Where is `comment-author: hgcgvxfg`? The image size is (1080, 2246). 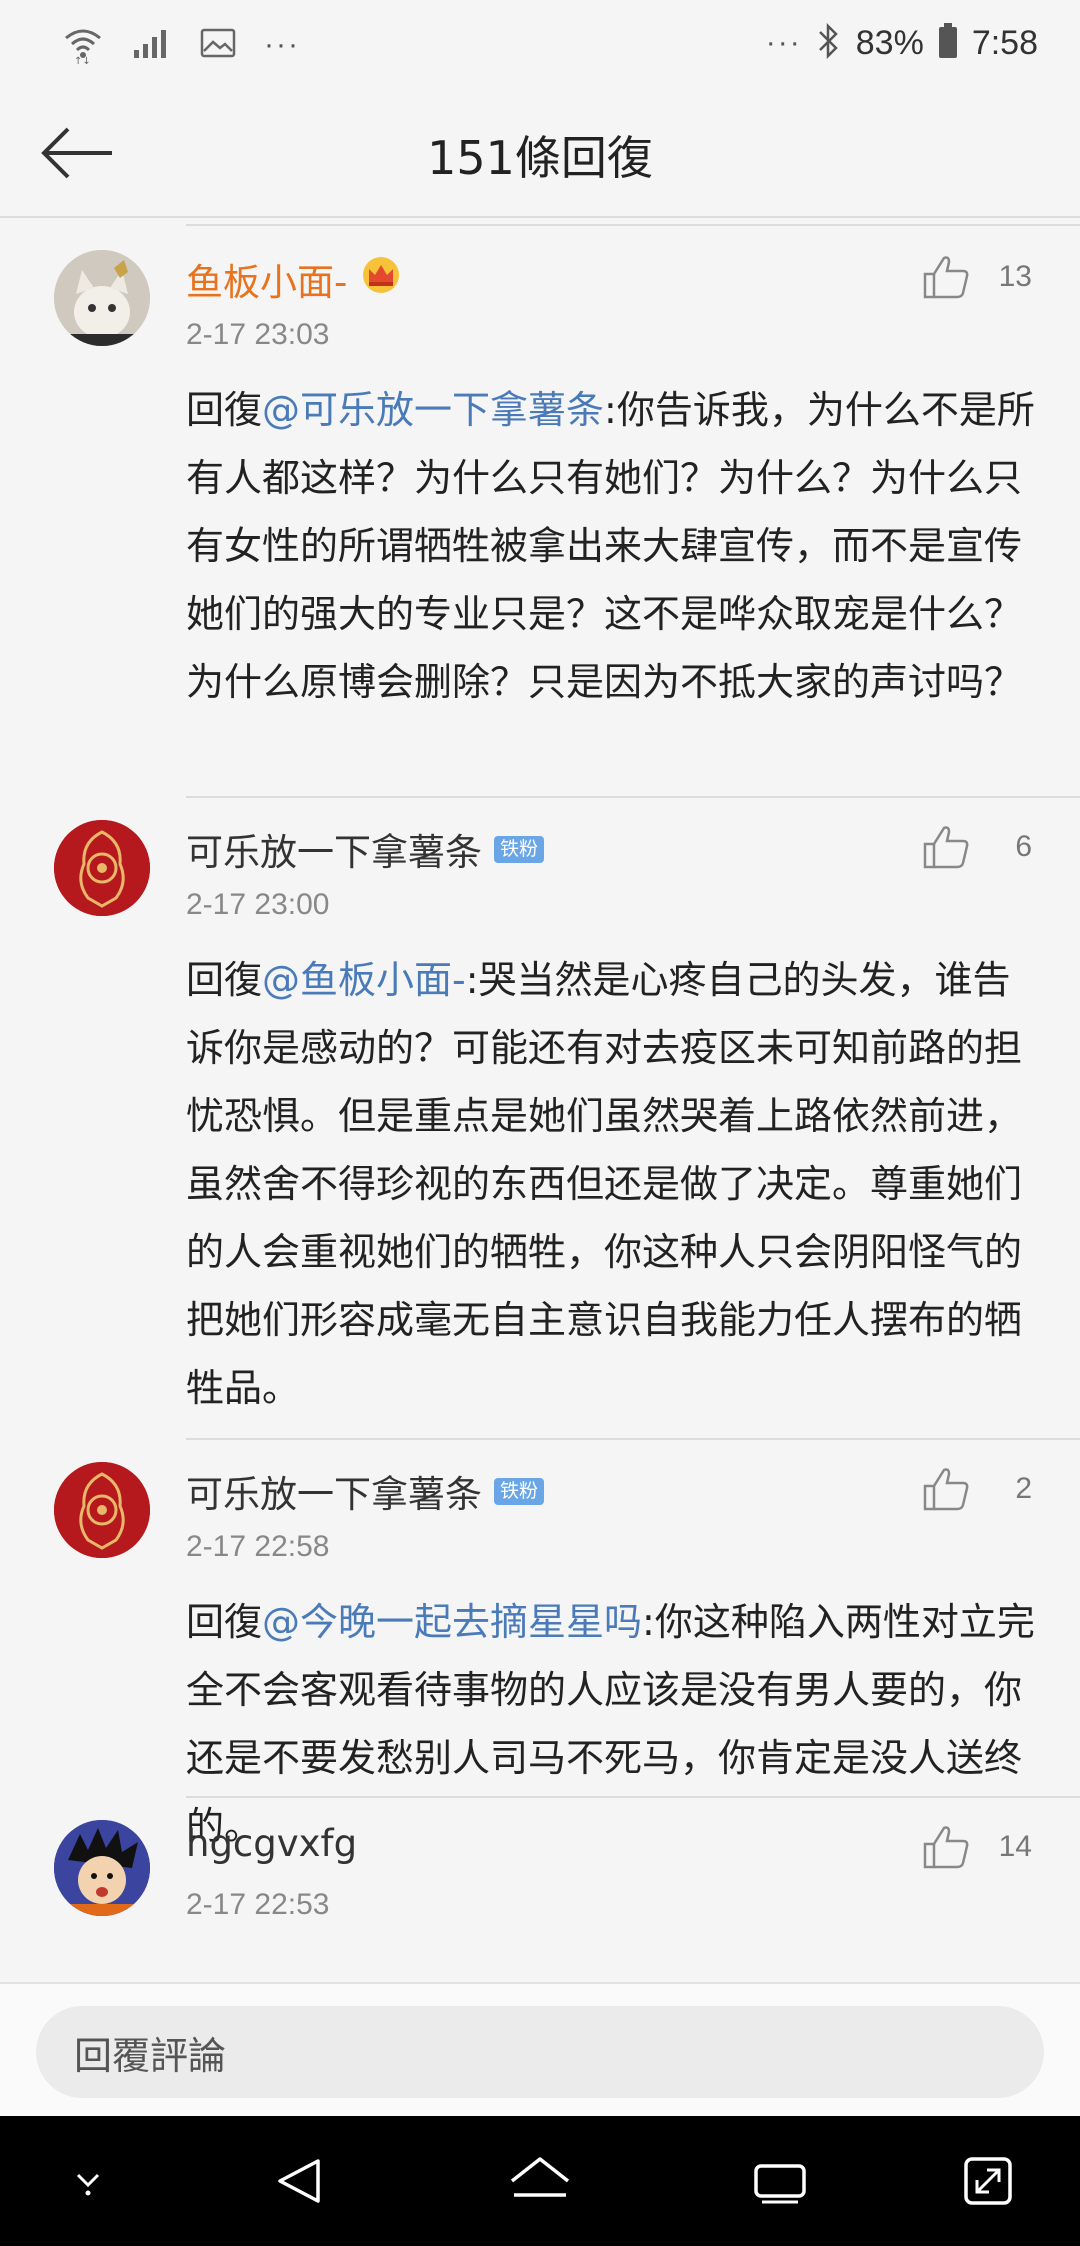
comment-author: hgcgvxfg is located at coordinates (271, 1843).